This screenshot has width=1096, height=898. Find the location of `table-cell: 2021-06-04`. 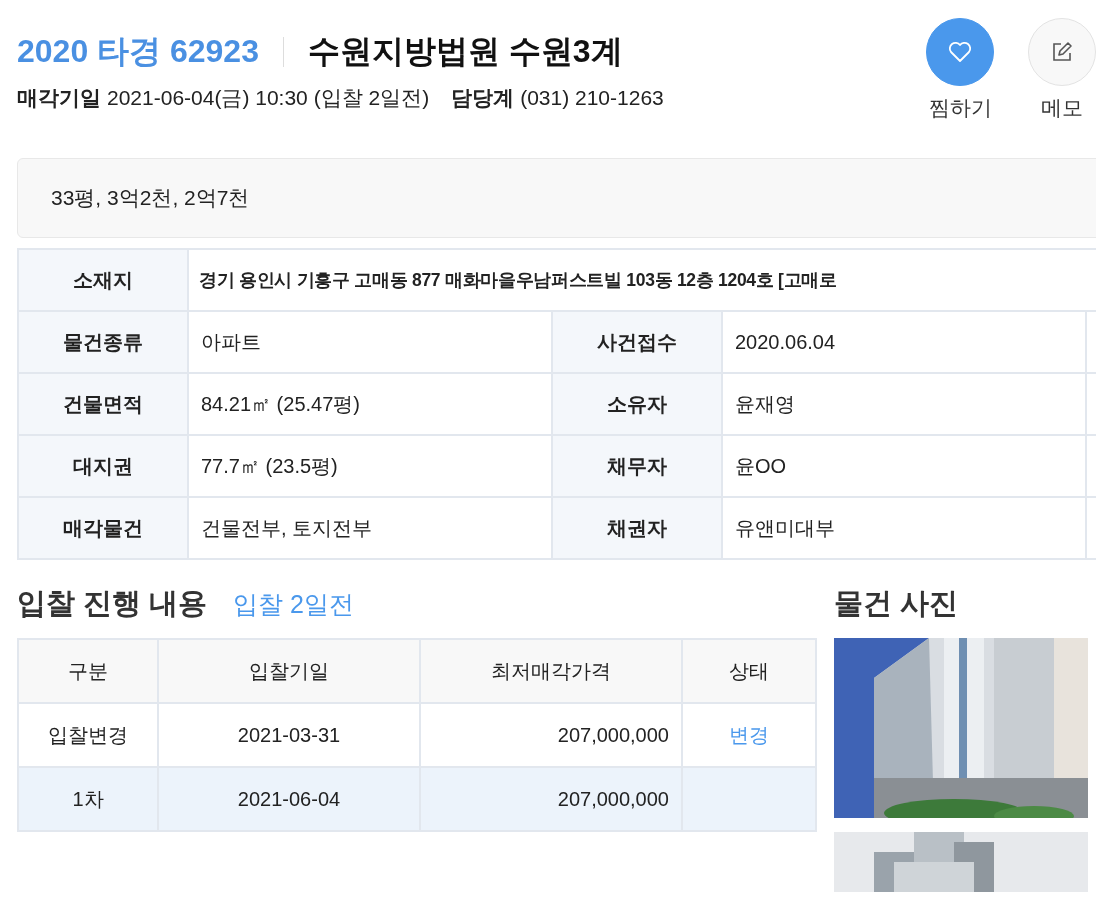

table-cell: 2021-06-04 is located at coordinates (289, 799).